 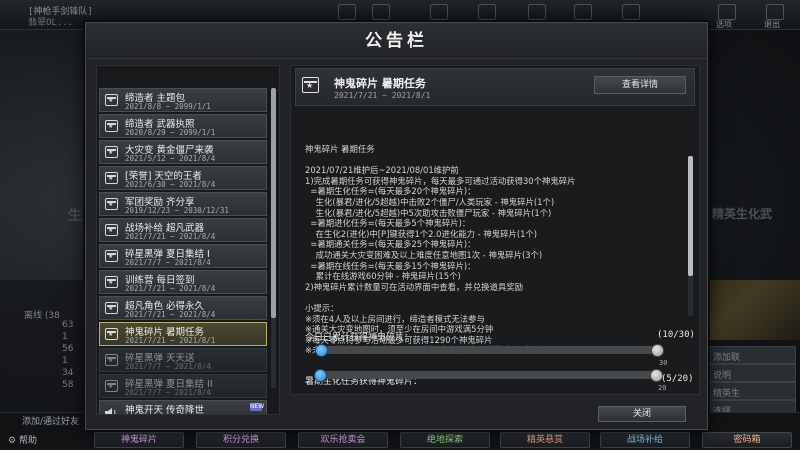 I want to click on progress-bar-daily, so click(x=489, y=350).